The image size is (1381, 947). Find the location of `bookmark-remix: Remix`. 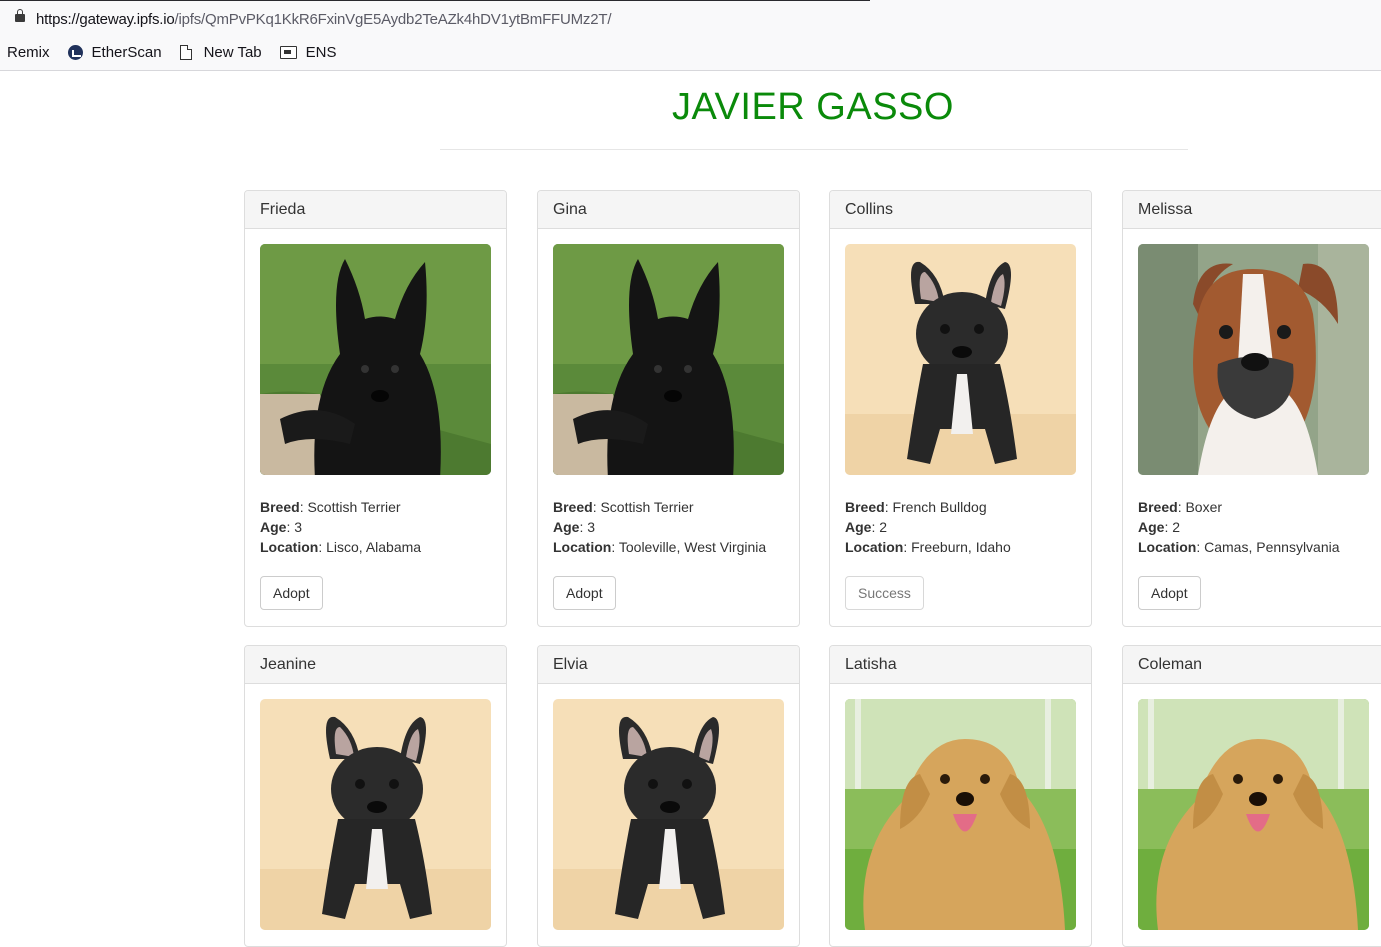

bookmark-remix: Remix is located at coordinates (28, 52).